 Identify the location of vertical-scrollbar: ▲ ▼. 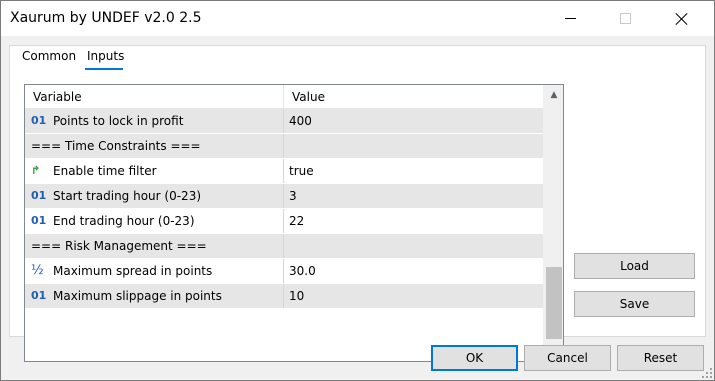
(553, 223).